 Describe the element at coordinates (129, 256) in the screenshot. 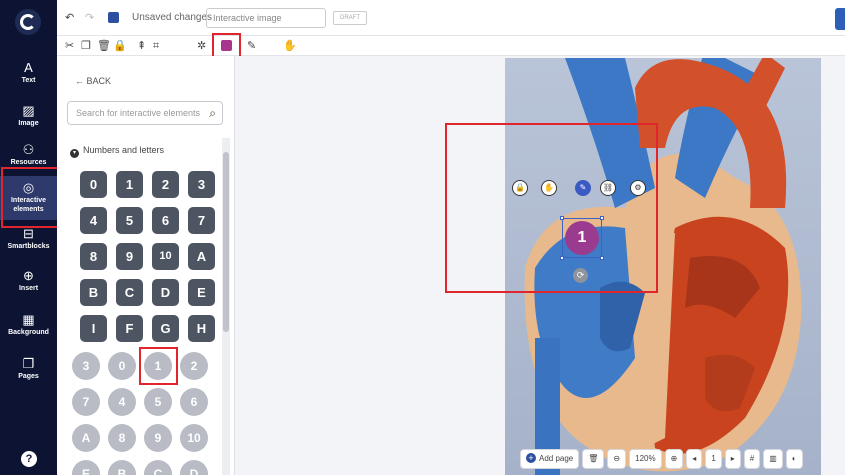

I see `number-letter-tile: 9` at that location.